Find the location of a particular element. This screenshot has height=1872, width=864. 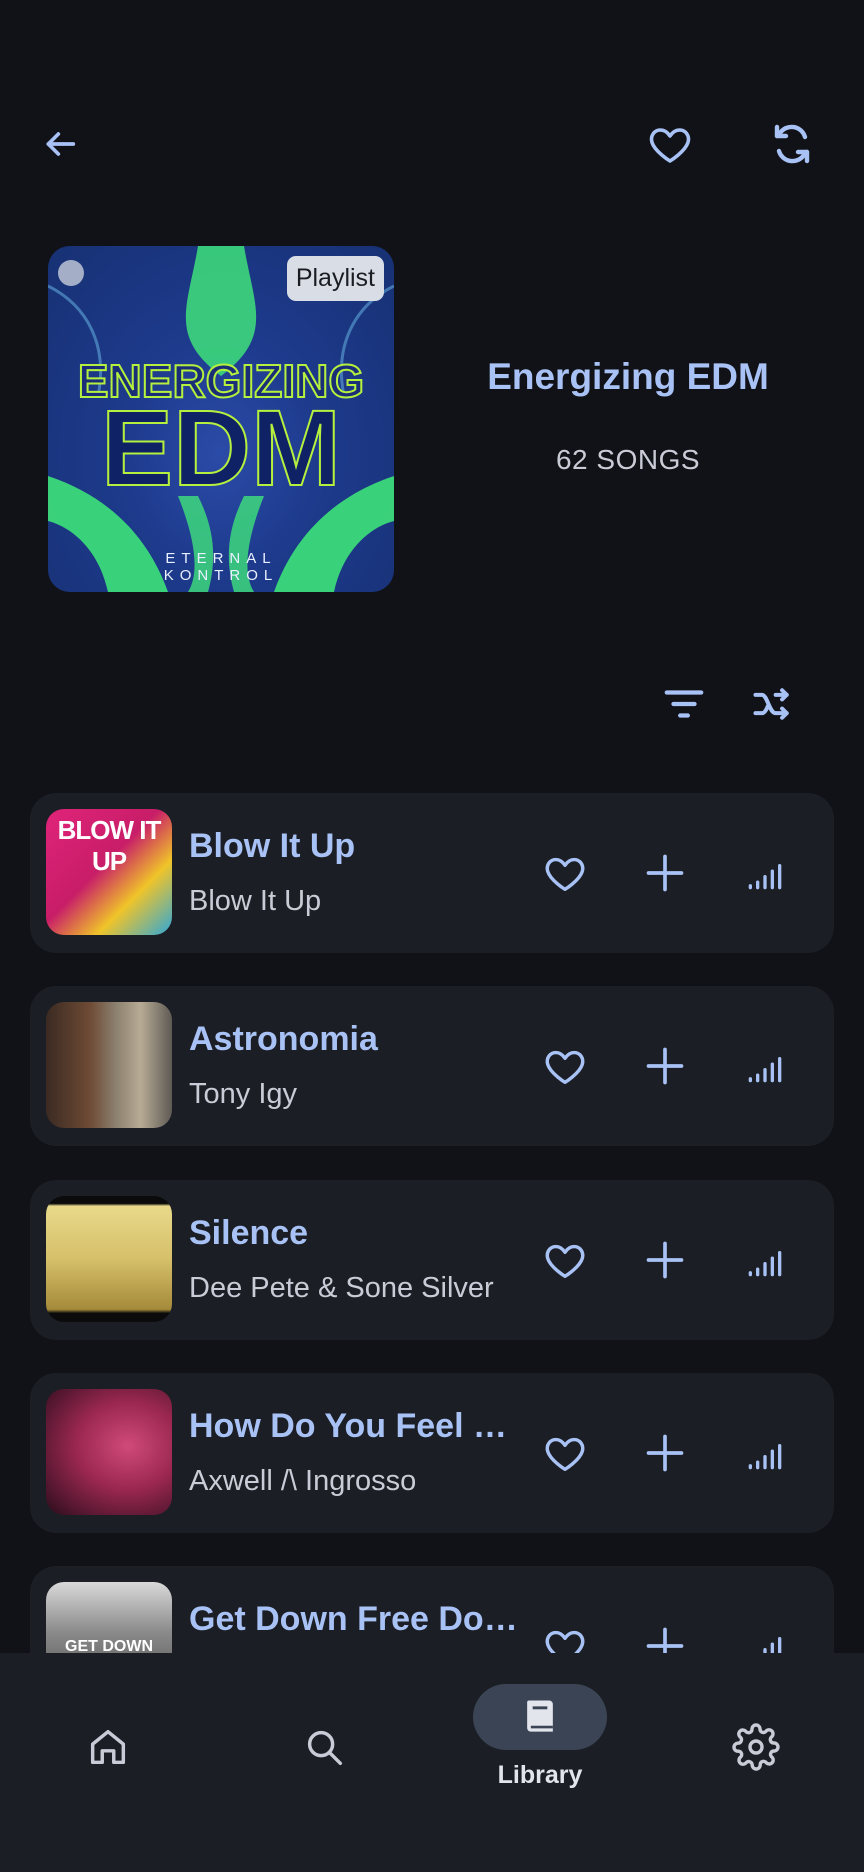

song-artist: Dee Pete & Sone Silver is located at coordinates (341, 1288).